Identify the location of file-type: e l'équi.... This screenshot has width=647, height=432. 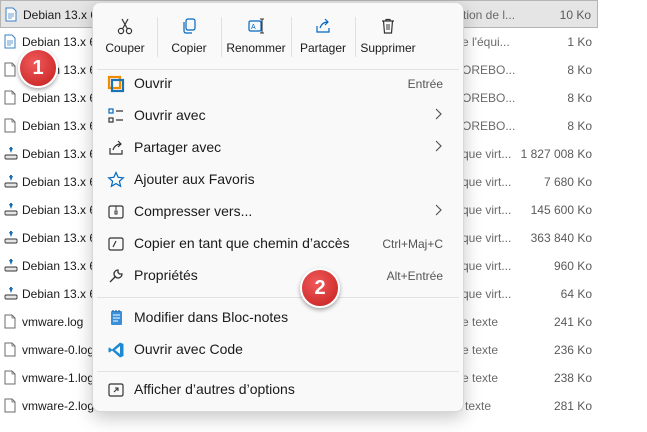
(486, 42).